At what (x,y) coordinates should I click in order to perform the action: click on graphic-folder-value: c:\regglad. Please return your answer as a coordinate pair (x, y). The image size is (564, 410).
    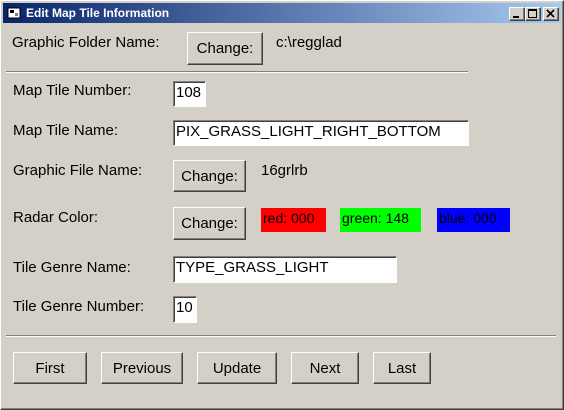
    Looking at the image, I should click on (309, 42).